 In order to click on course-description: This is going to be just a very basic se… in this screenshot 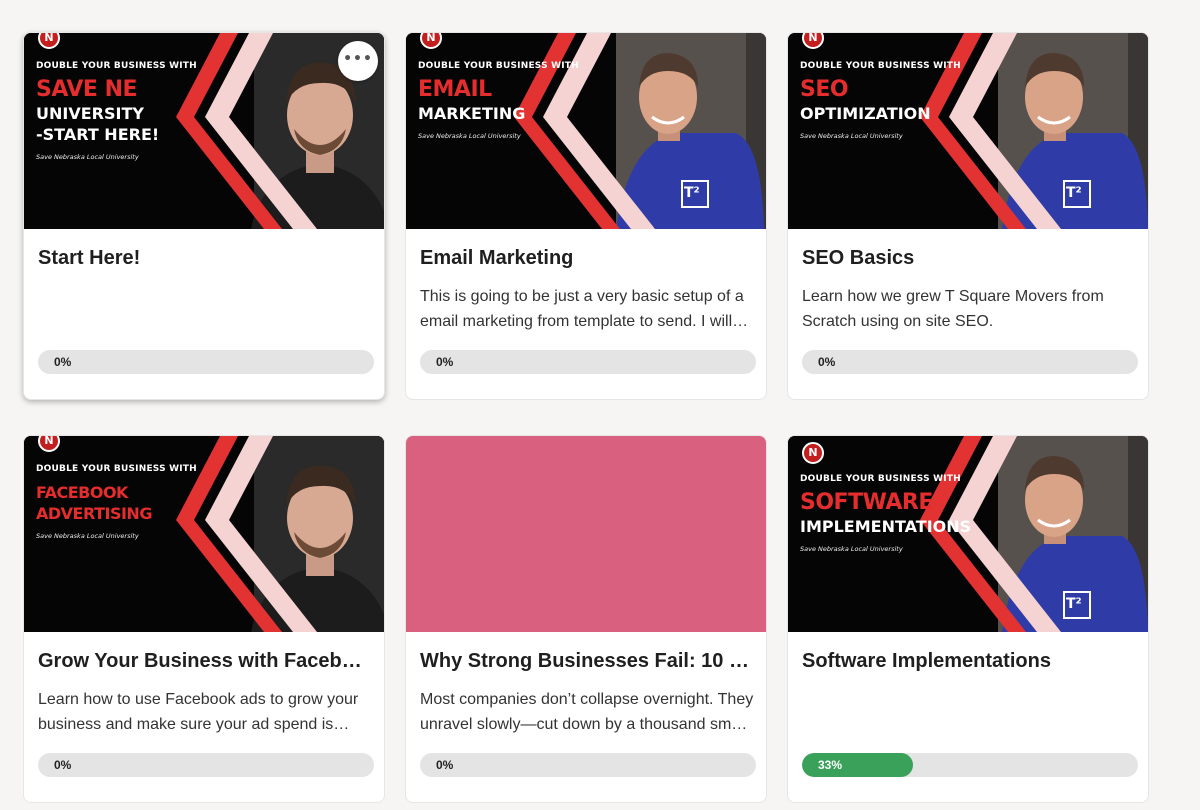, I will do `click(582, 309)`.